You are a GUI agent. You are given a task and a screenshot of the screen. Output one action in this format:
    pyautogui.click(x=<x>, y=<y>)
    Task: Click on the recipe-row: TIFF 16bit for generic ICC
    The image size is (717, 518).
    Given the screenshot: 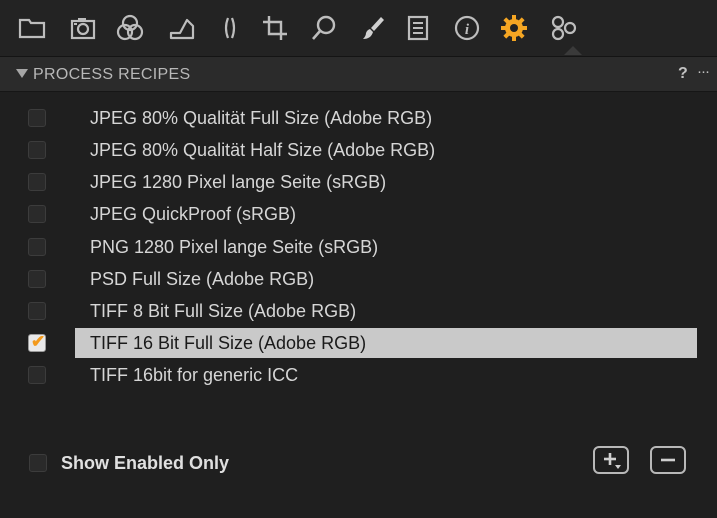 What is the action you would take?
    pyautogui.click(x=358, y=375)
    